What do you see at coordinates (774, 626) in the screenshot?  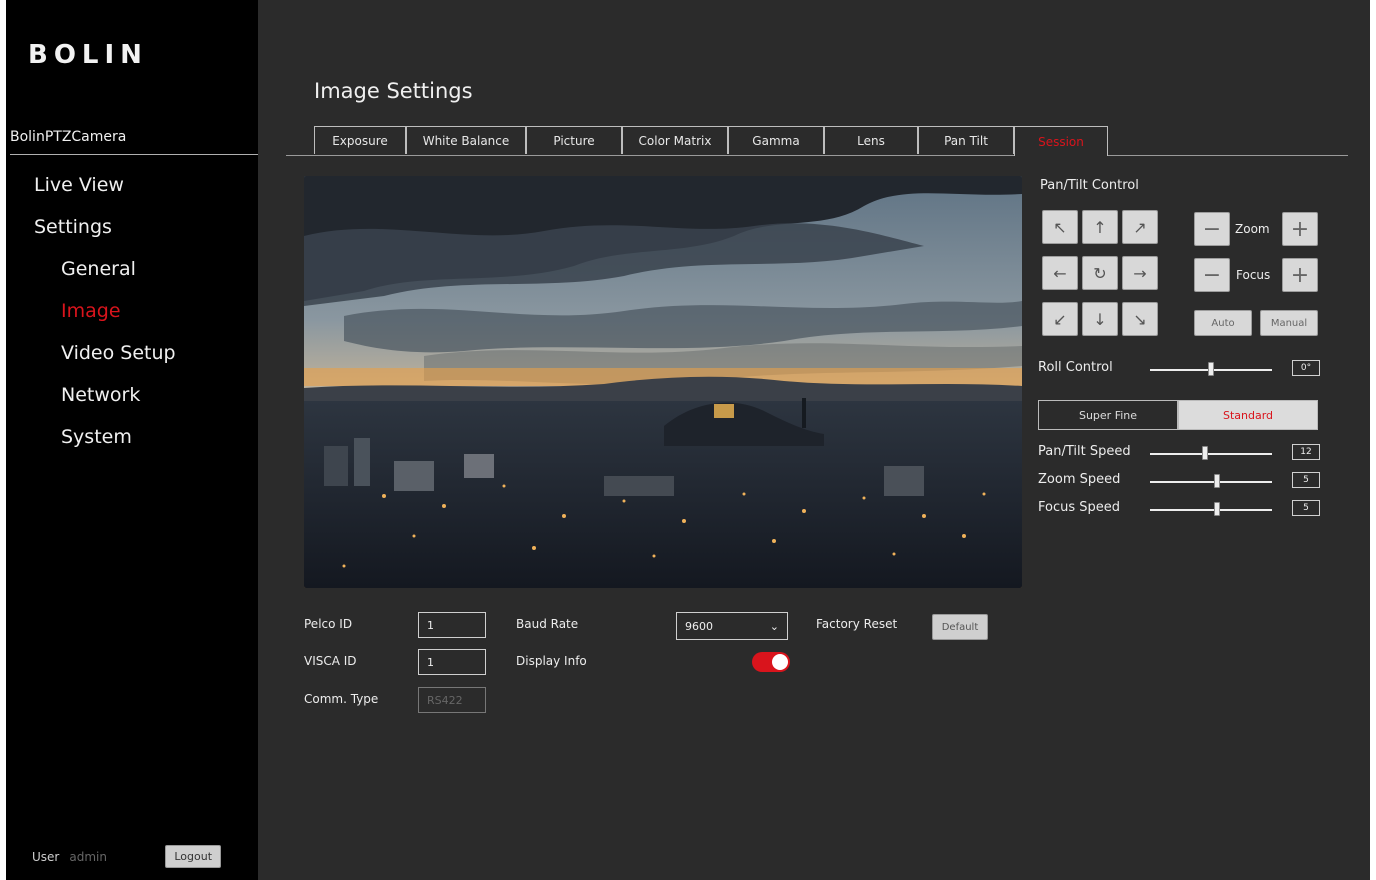 I see `chevron-down-icon: ⌄` at bounding box center [774, 626].